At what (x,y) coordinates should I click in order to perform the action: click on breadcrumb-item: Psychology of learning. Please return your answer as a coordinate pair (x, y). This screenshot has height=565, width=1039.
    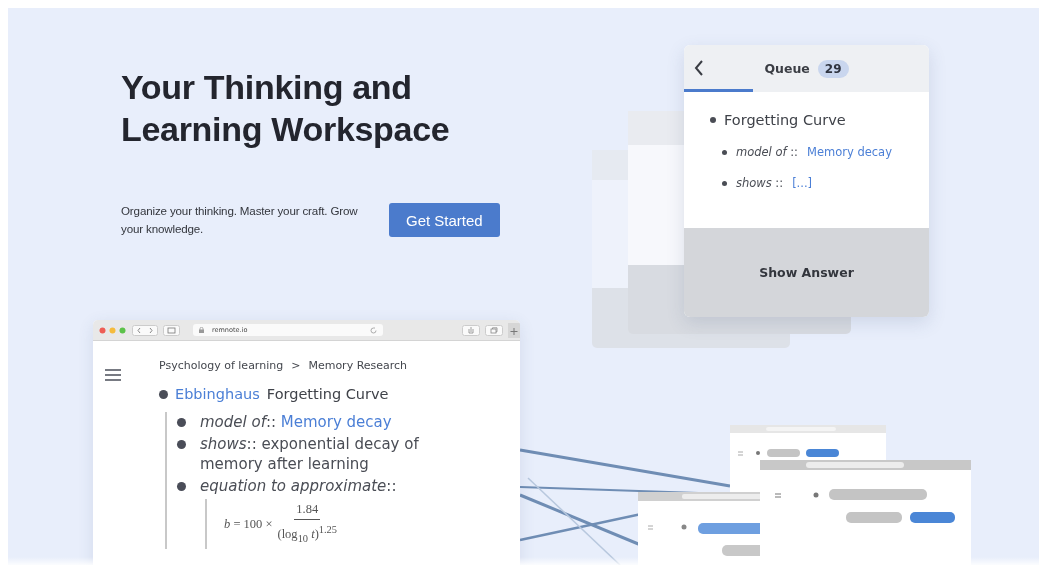
    Looking at the image, I should click on (221, 365).